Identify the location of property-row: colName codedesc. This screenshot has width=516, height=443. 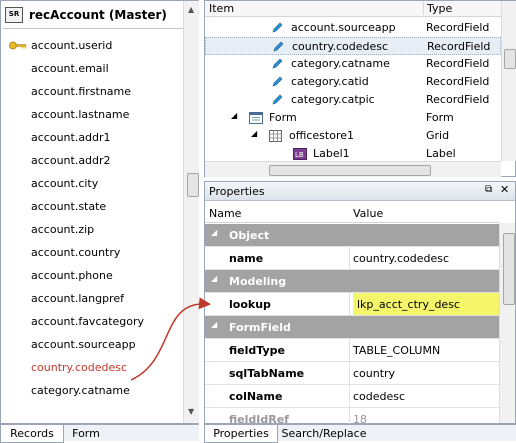
(352, 396).